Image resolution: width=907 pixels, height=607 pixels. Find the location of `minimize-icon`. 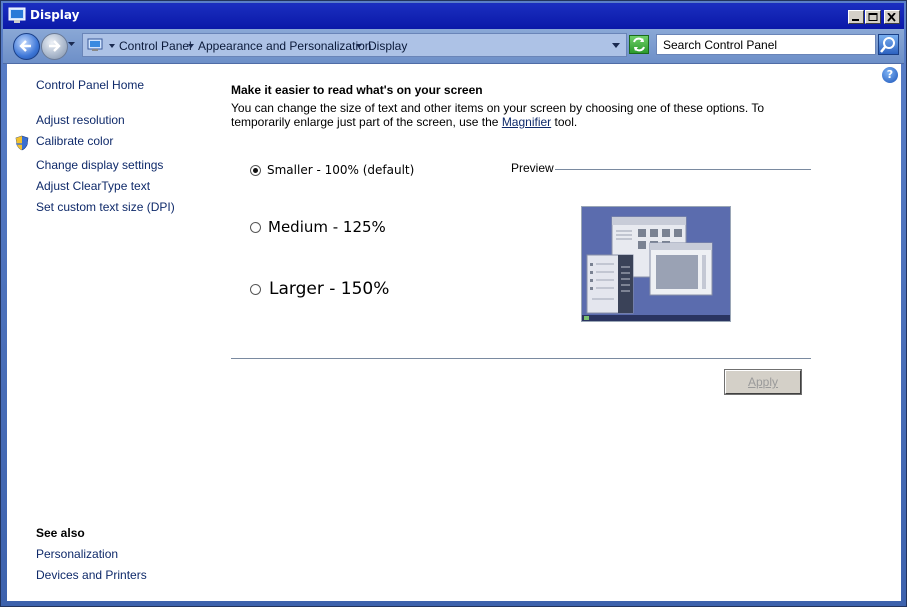

minimize-icon is located at coordinates (855, 20).